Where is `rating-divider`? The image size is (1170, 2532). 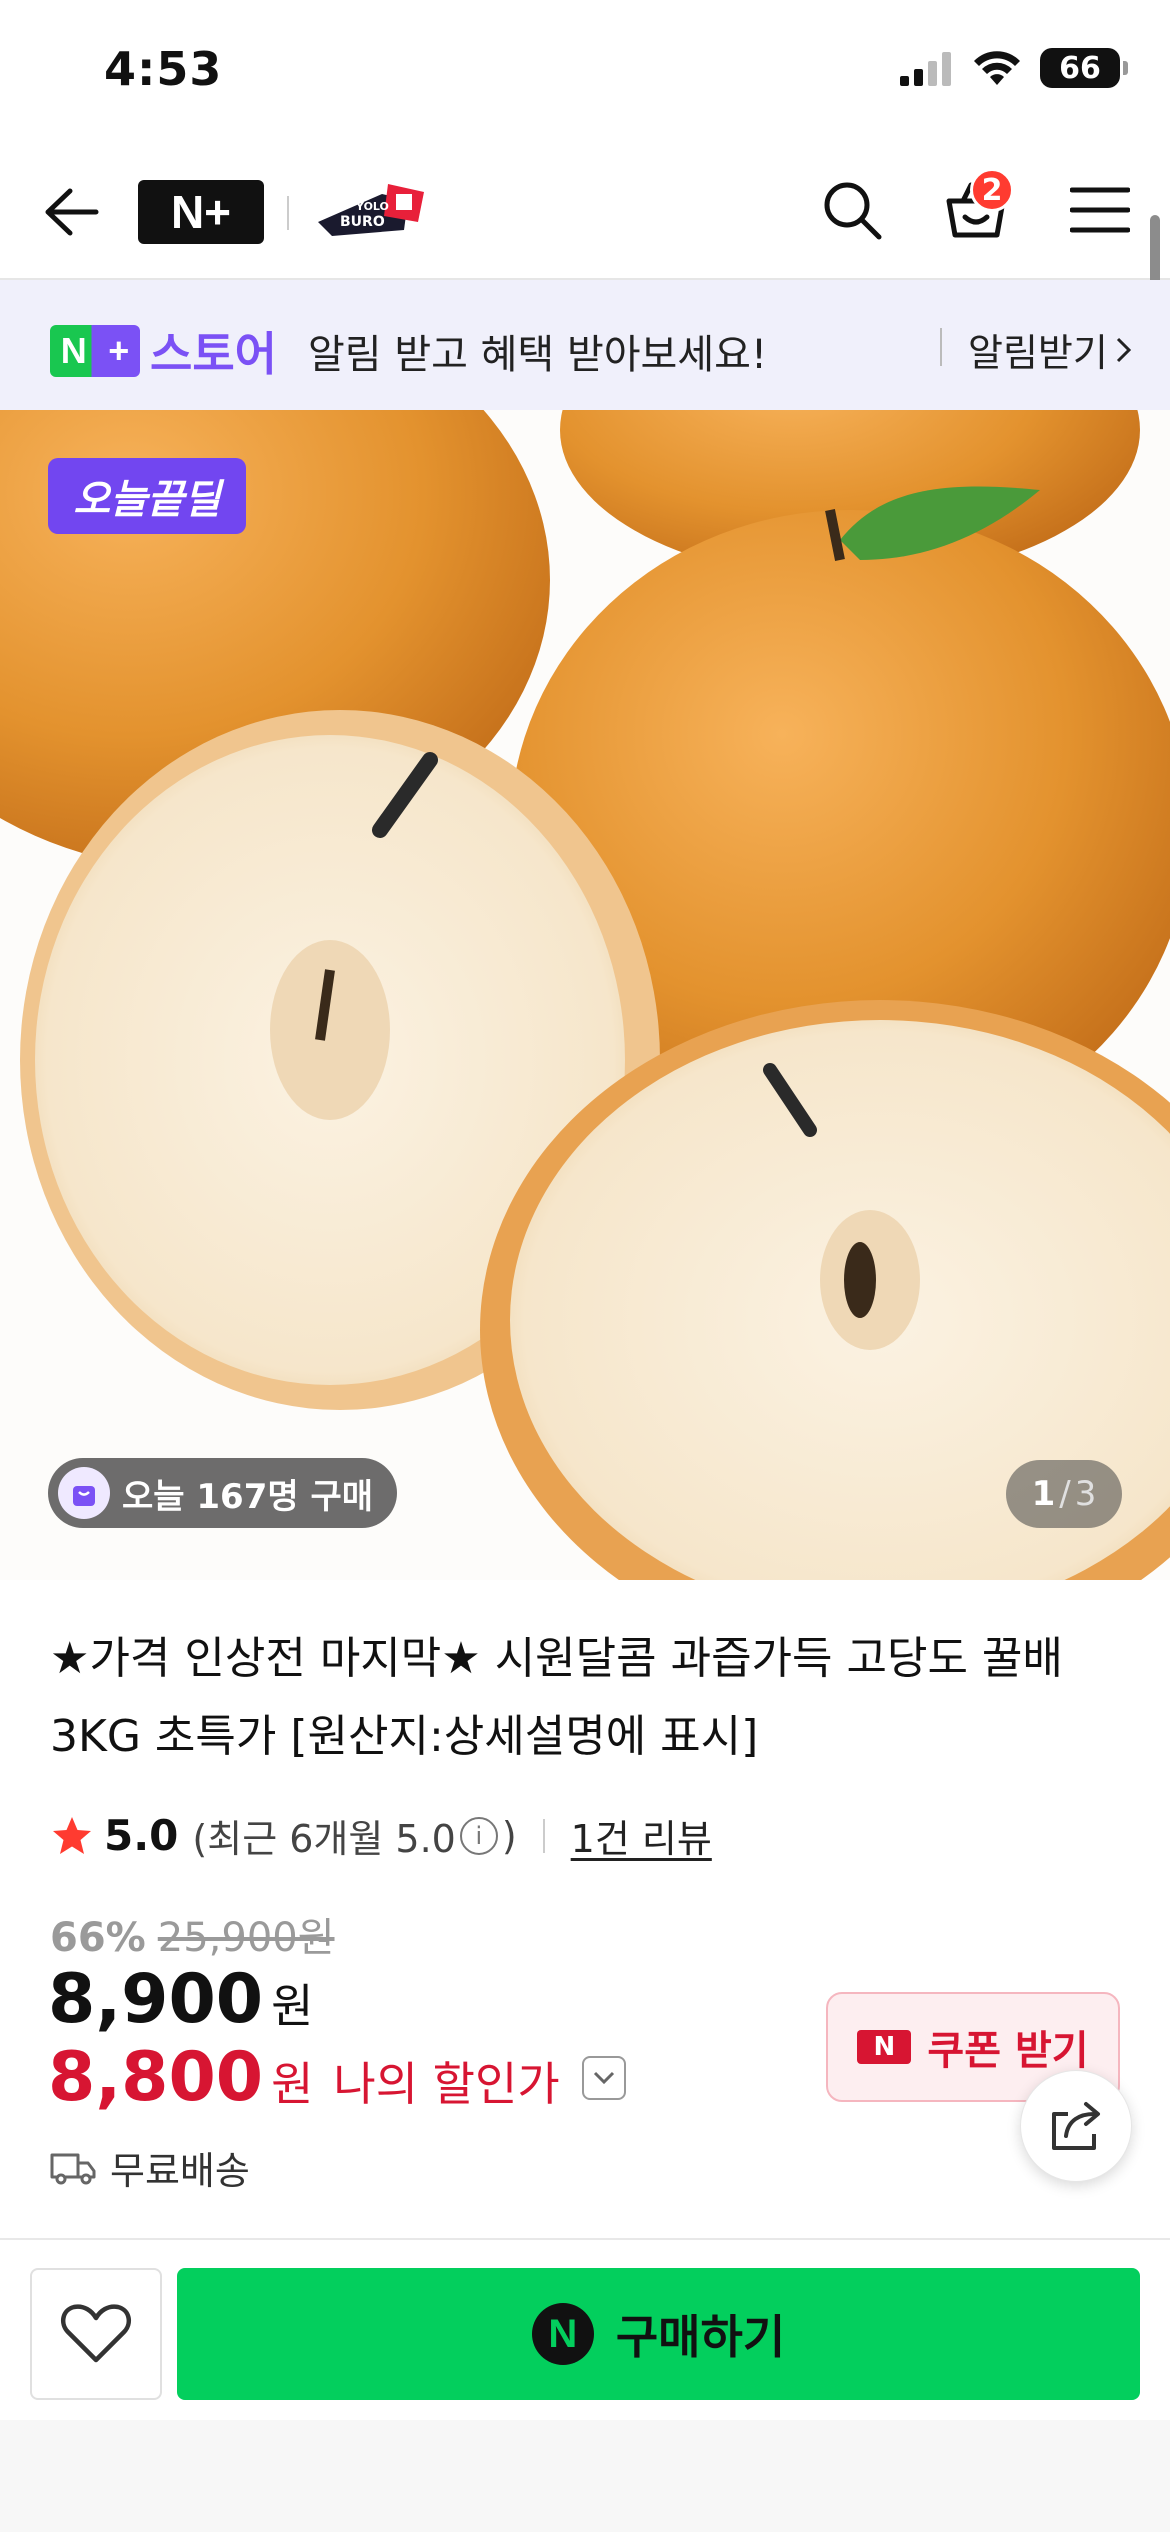 rating-divider is located at coordinates (543, 1835).